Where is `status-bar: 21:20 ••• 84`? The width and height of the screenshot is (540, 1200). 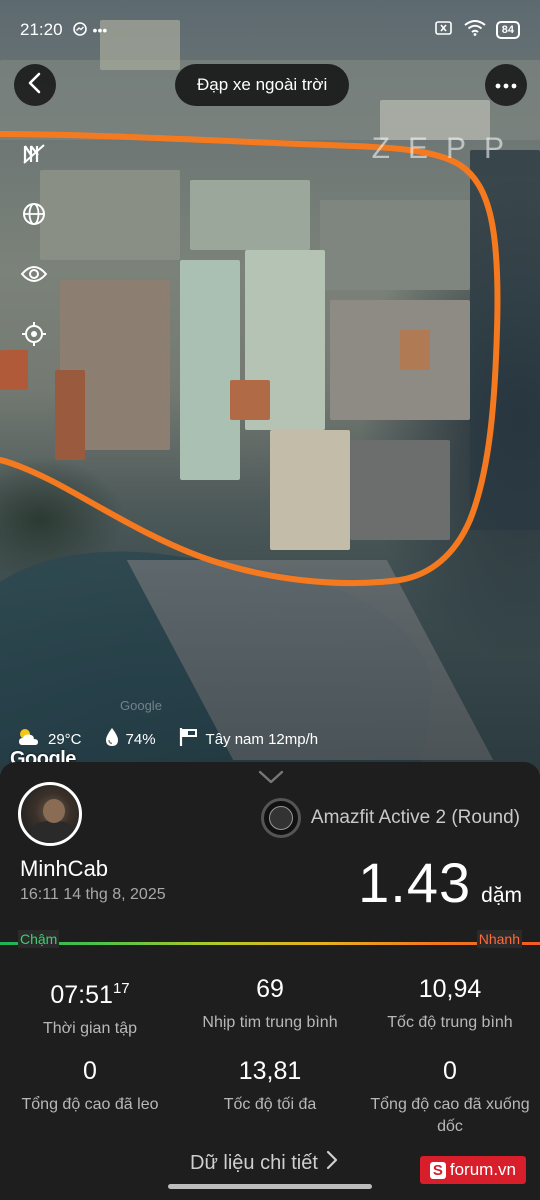 status-bar: 21:20 ••• 84 is located at coordinates (270, 30).